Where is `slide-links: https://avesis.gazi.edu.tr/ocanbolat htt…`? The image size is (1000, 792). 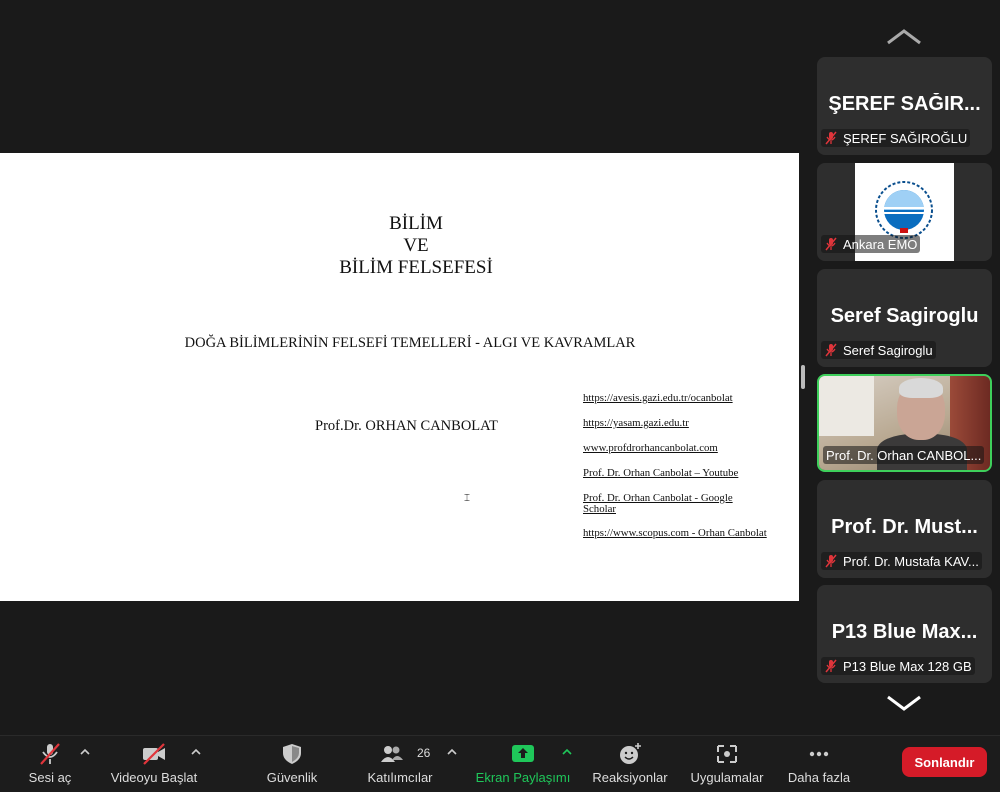
slide-links: https://avesis.gazi.edu.tr/ocanbolat htt… is located at coordinates (688, 466).